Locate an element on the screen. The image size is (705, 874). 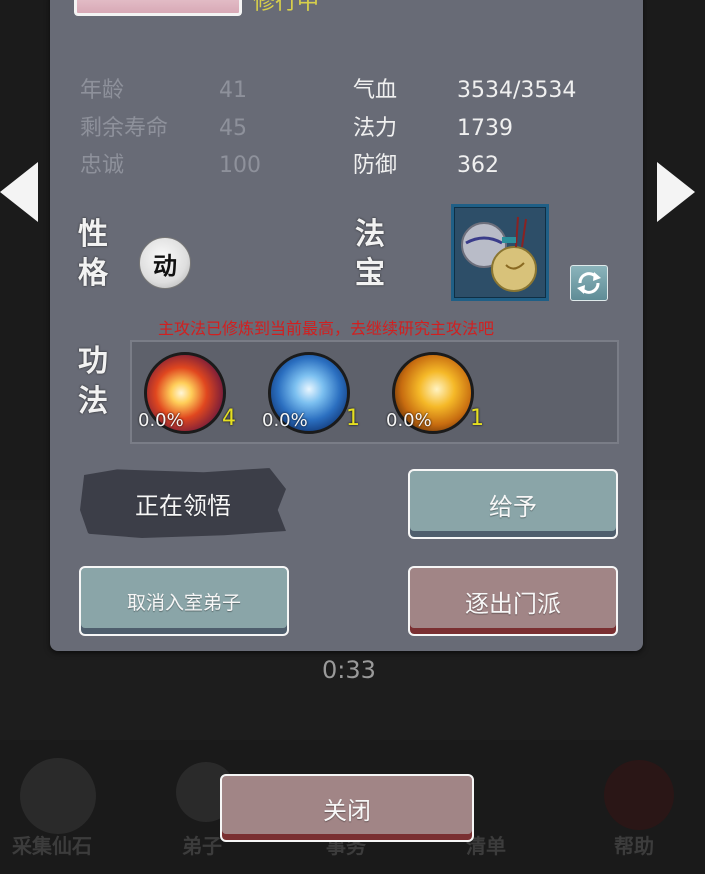
age-value: 41 is located at coordinates (233, 90).